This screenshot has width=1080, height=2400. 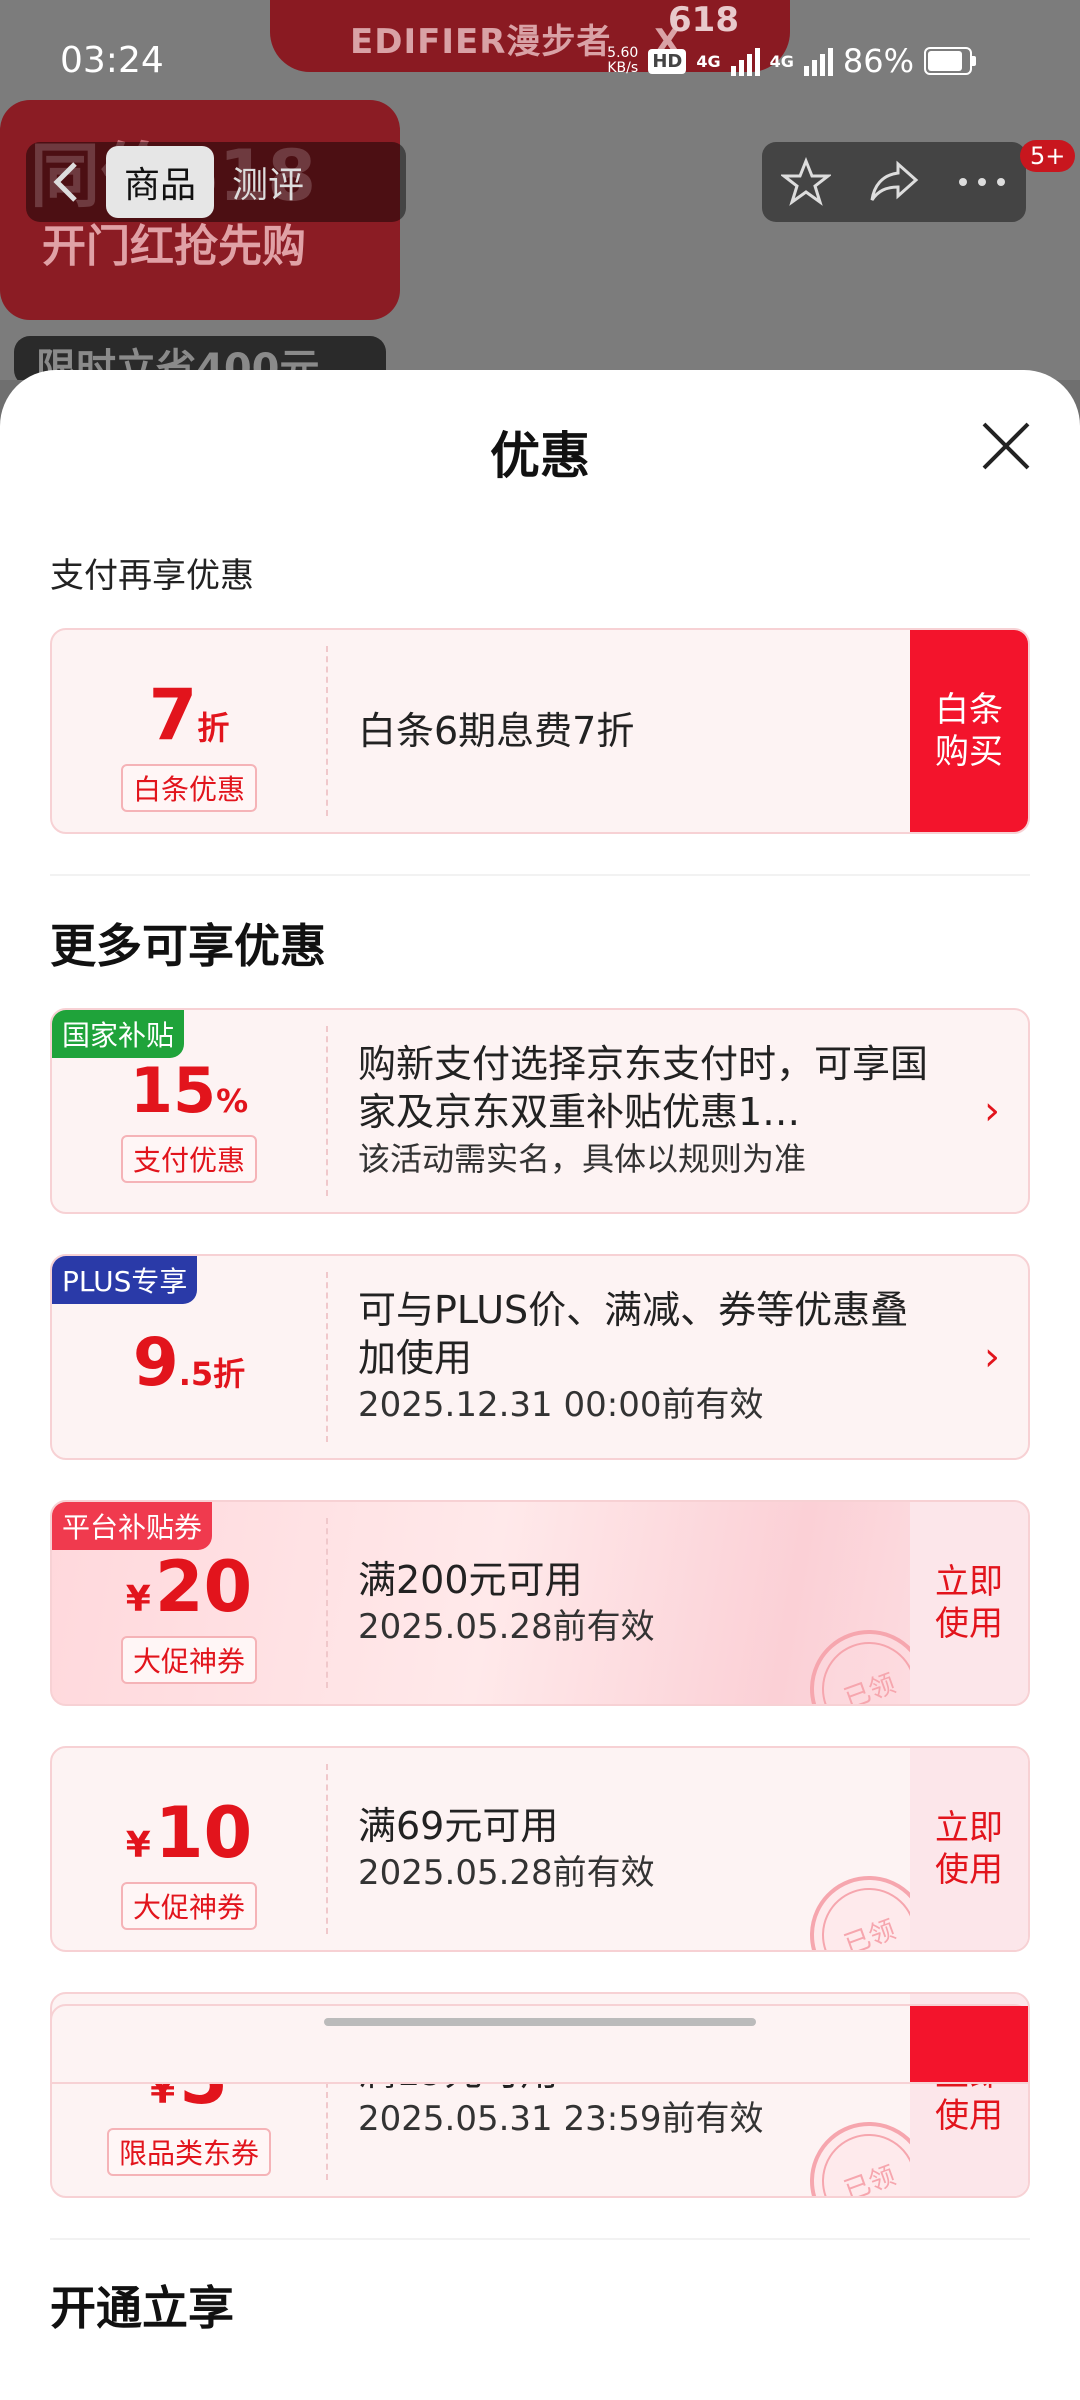 What do you see at coordinates (1048, 156) in the screenshot?
I see `notification-badge: 5+` at bounding box center [1048, 156].